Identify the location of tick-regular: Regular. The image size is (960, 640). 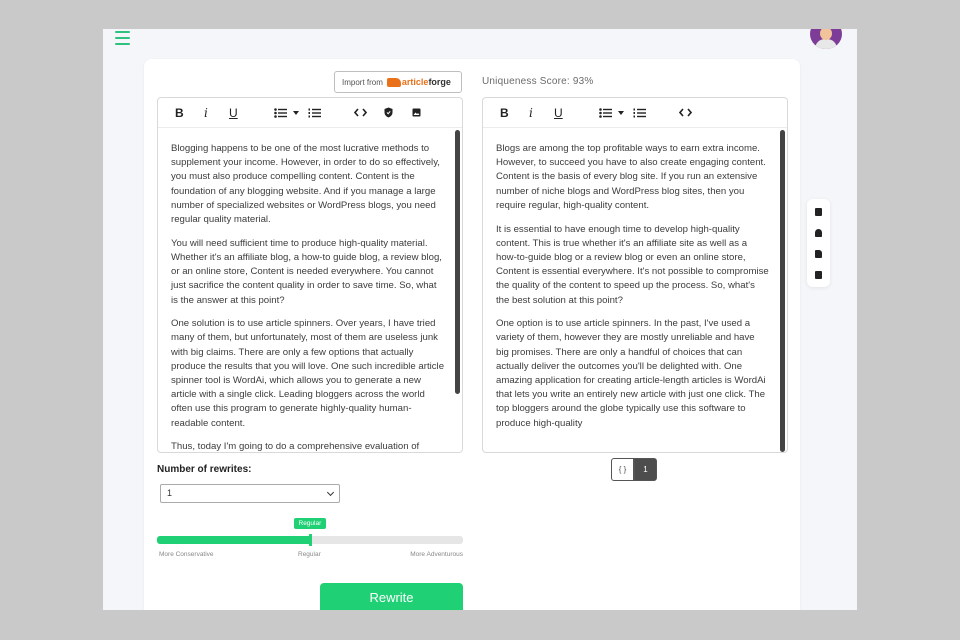
(309, 554).